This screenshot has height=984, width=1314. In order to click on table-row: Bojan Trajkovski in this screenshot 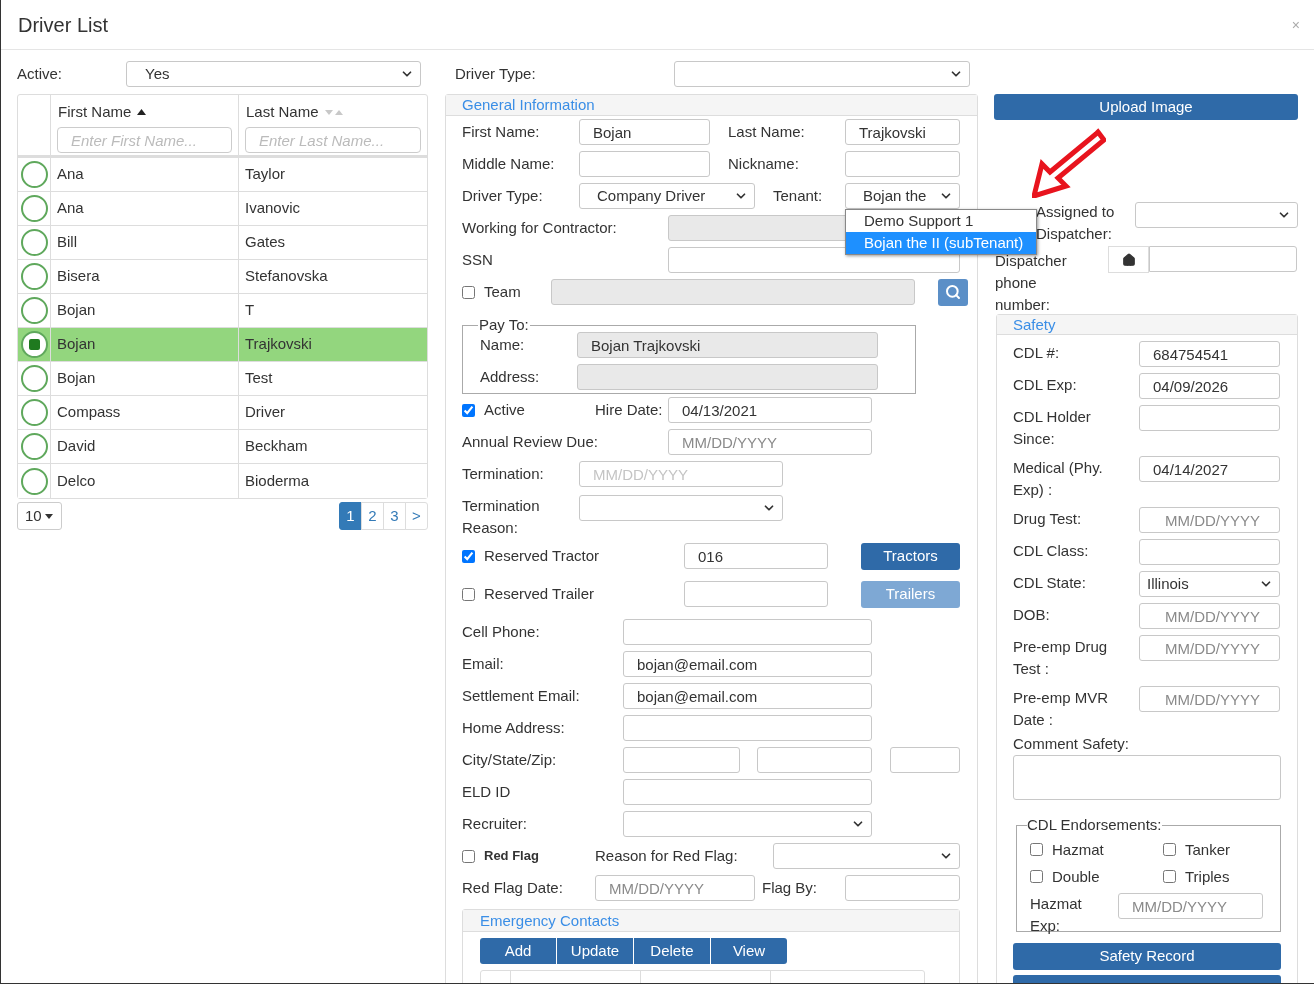, I will do `click(222, 345)`.